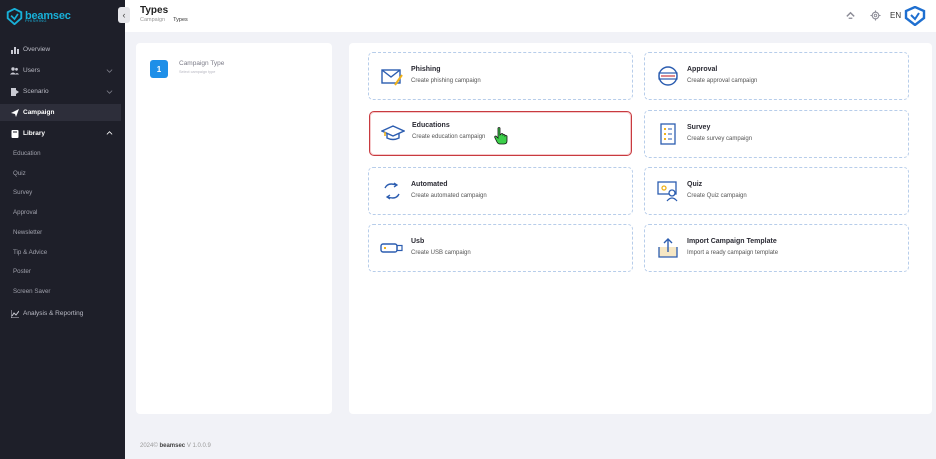  I want to click on card-title: Approval, so click(702, 69).